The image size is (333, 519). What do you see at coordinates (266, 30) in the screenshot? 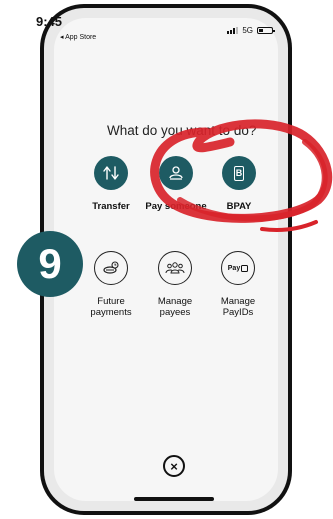
I see `battery-icon` at bounding box center [266, 30].